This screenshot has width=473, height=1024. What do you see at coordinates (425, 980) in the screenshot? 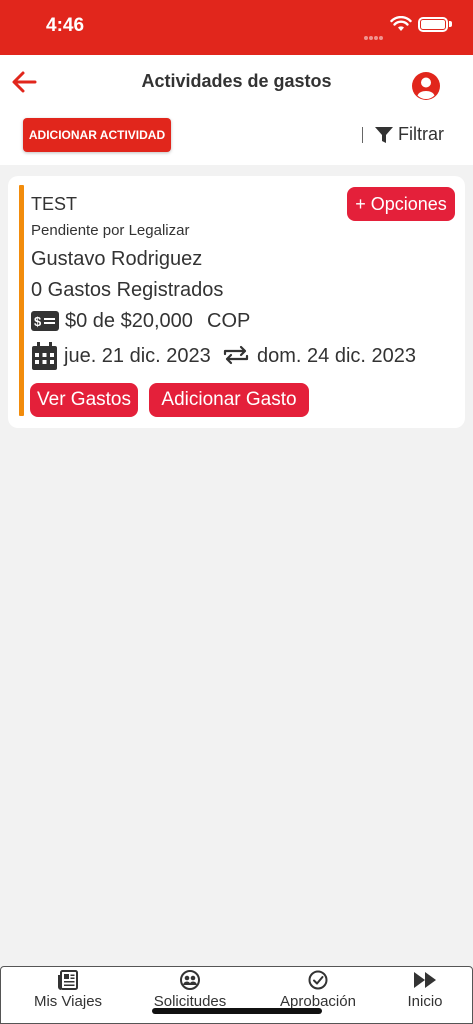
I see `fast-forward-icon` at bounding box center [425, 980].